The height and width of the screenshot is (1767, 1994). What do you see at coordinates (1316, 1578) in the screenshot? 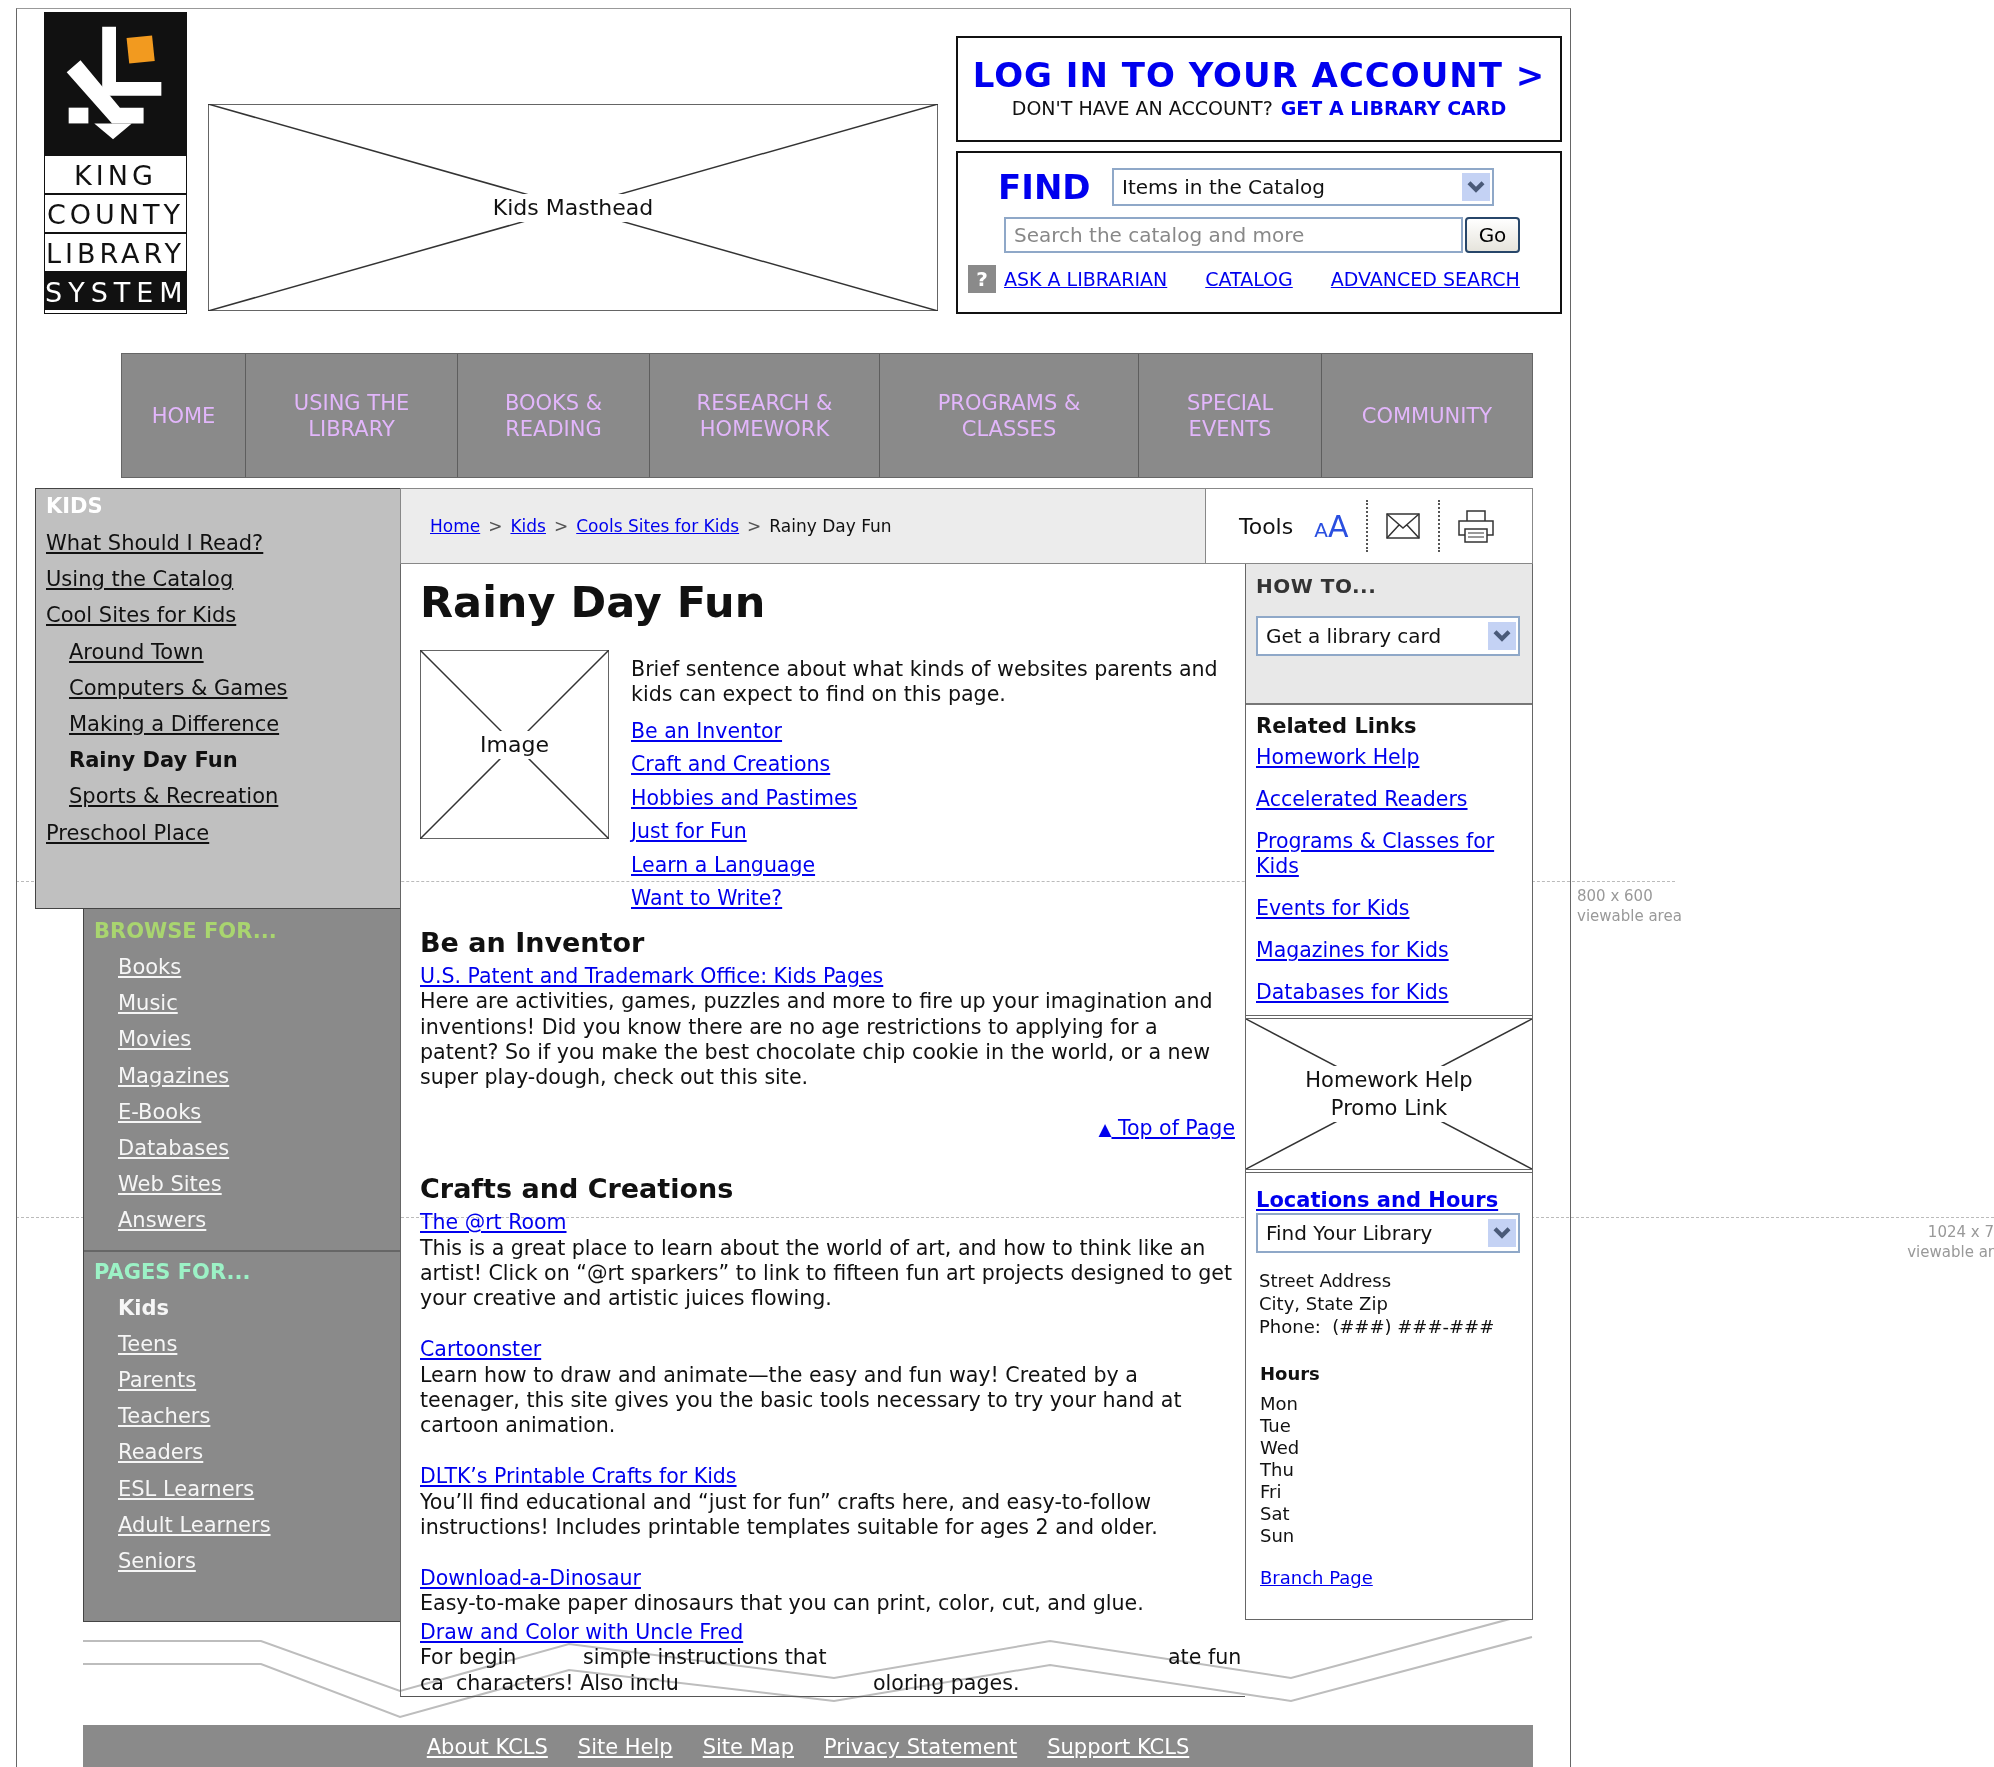
I see `branch-page-link: Branch Page` at bounding box center [1316, 1578].